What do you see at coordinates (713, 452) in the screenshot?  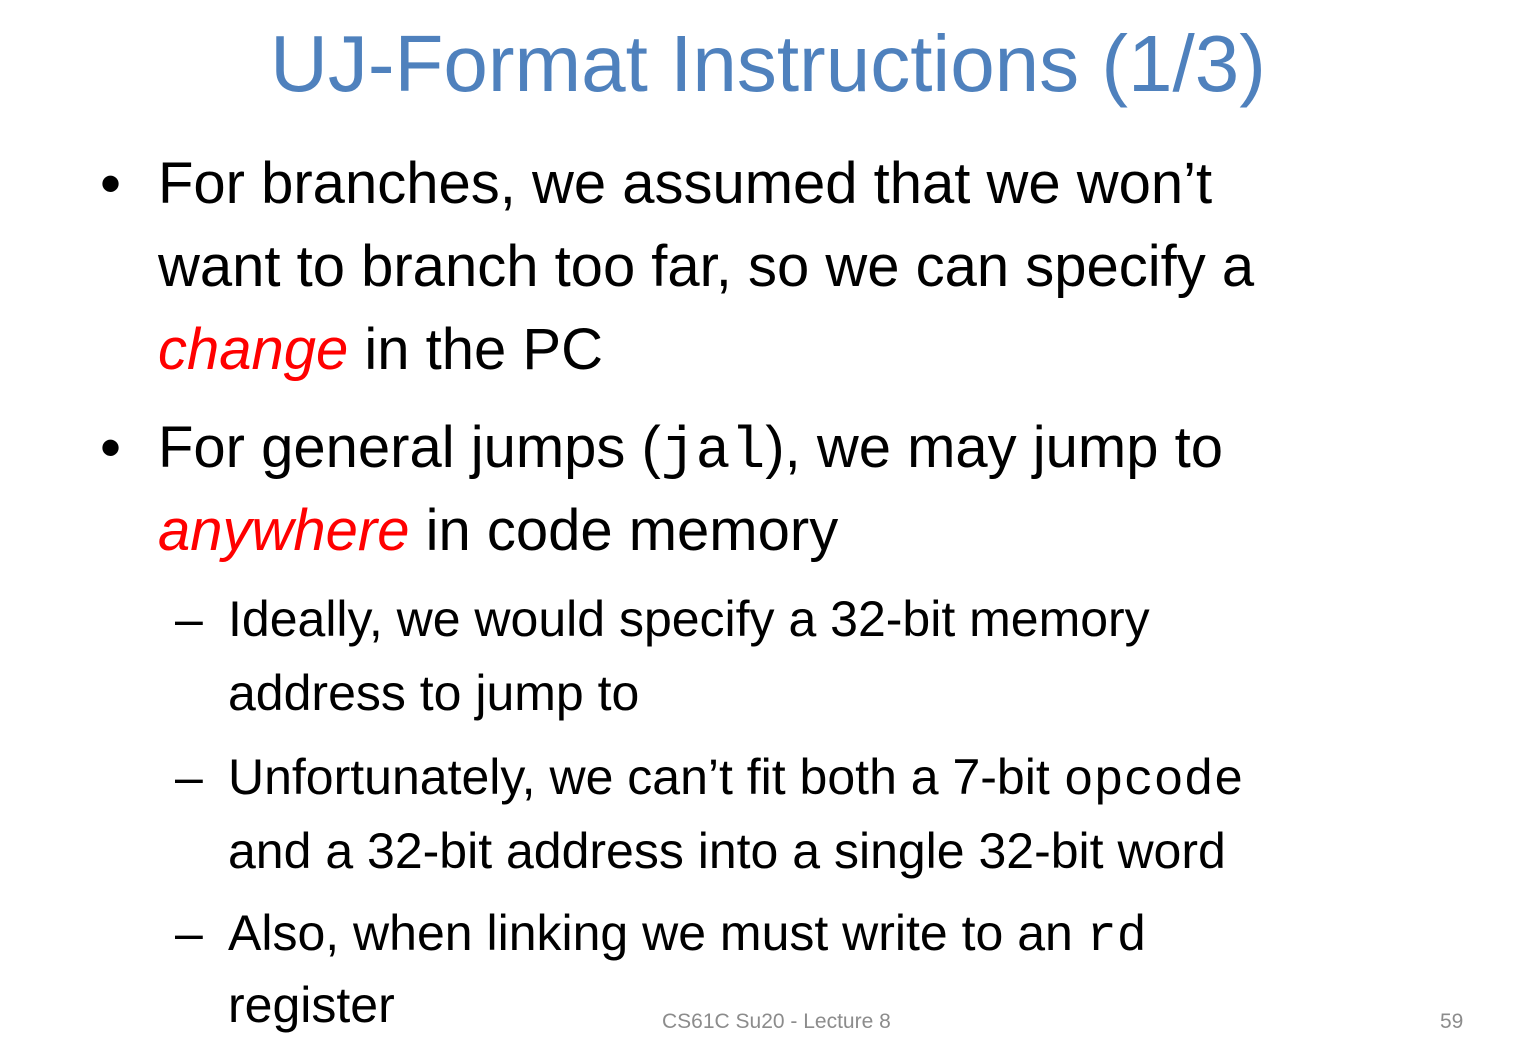 I see `code-jal: jal` at bounding box center [713, 452].